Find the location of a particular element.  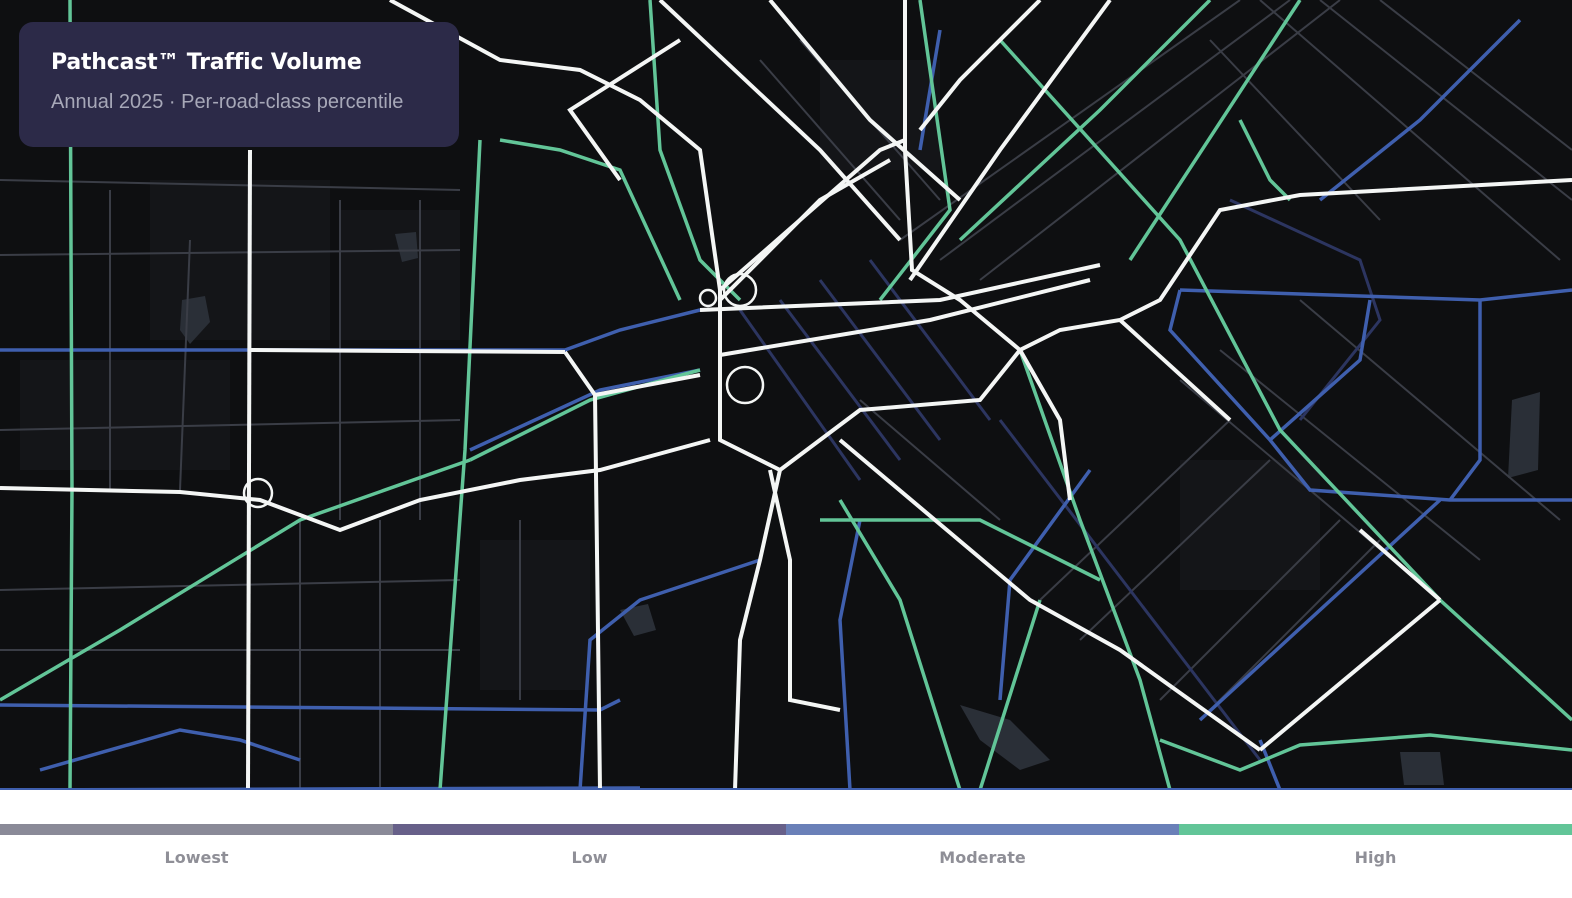

legend-item-low: Low is located at coordinates (589, 854).